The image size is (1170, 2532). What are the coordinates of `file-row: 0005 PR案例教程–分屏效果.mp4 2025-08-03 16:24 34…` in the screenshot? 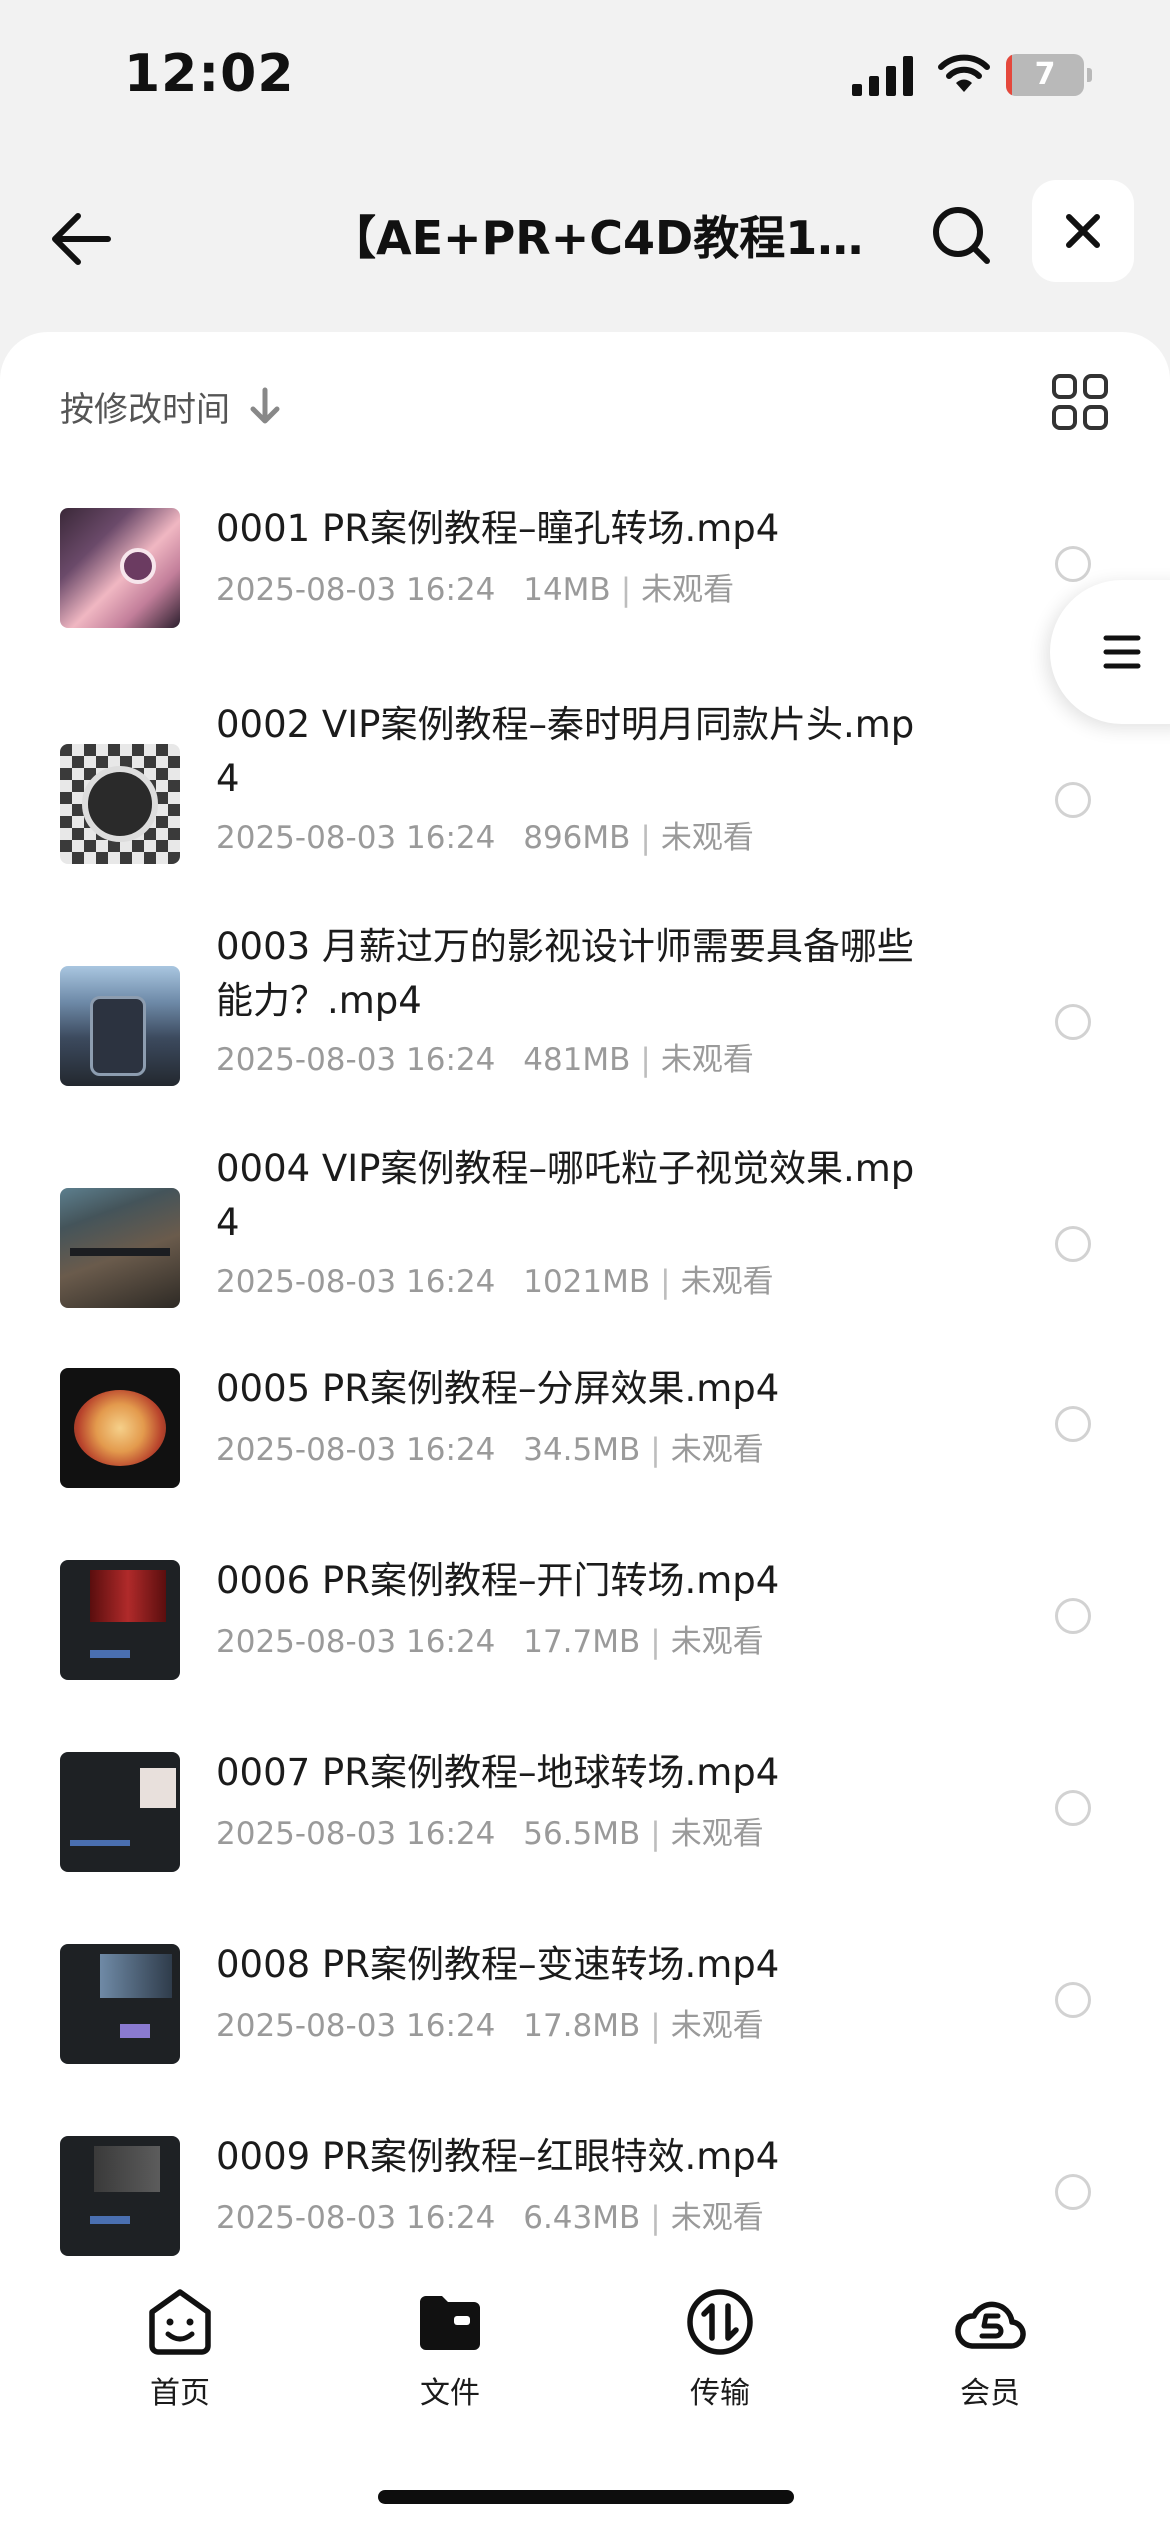 It's located at (585, 1437).